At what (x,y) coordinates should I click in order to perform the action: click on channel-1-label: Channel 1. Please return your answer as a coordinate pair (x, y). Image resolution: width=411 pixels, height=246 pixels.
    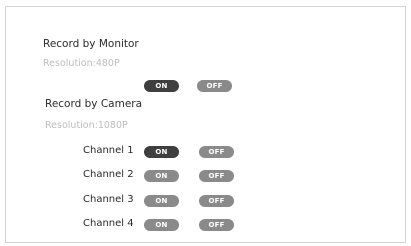
    Looking at the image, I should click on (108, 150).